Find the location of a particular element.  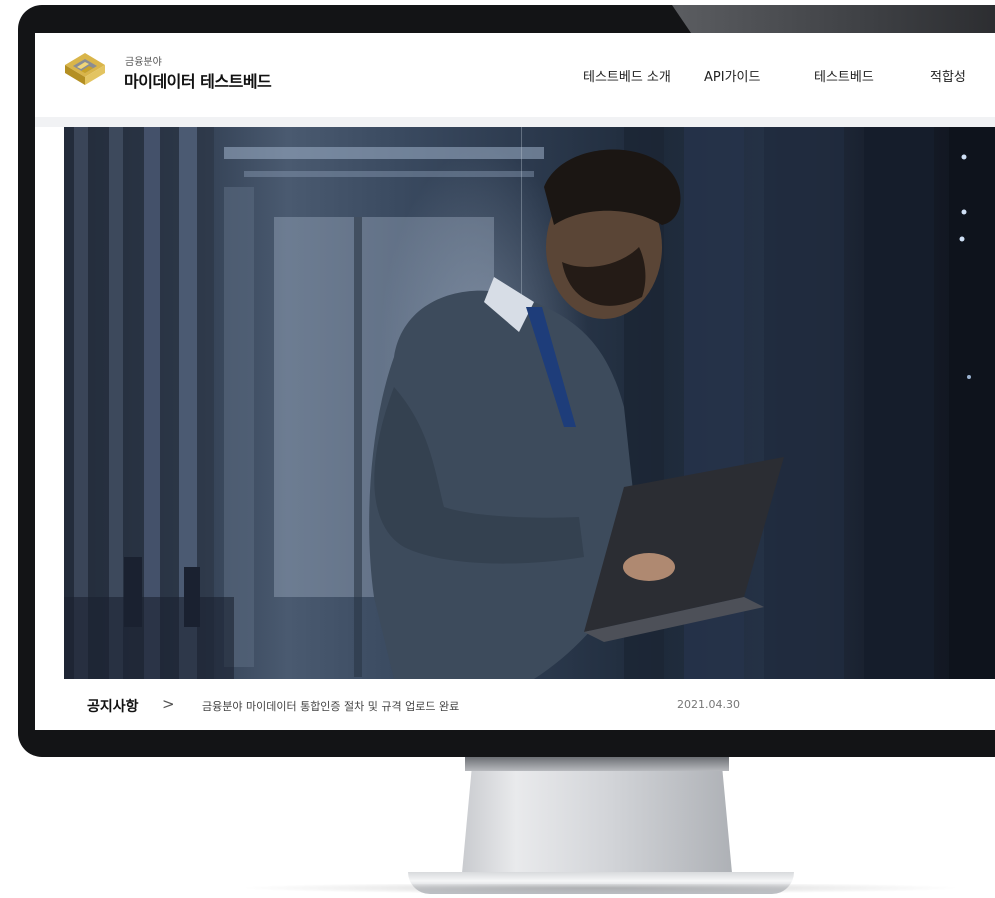

floor-shadow is located at coordinates (497, 891).